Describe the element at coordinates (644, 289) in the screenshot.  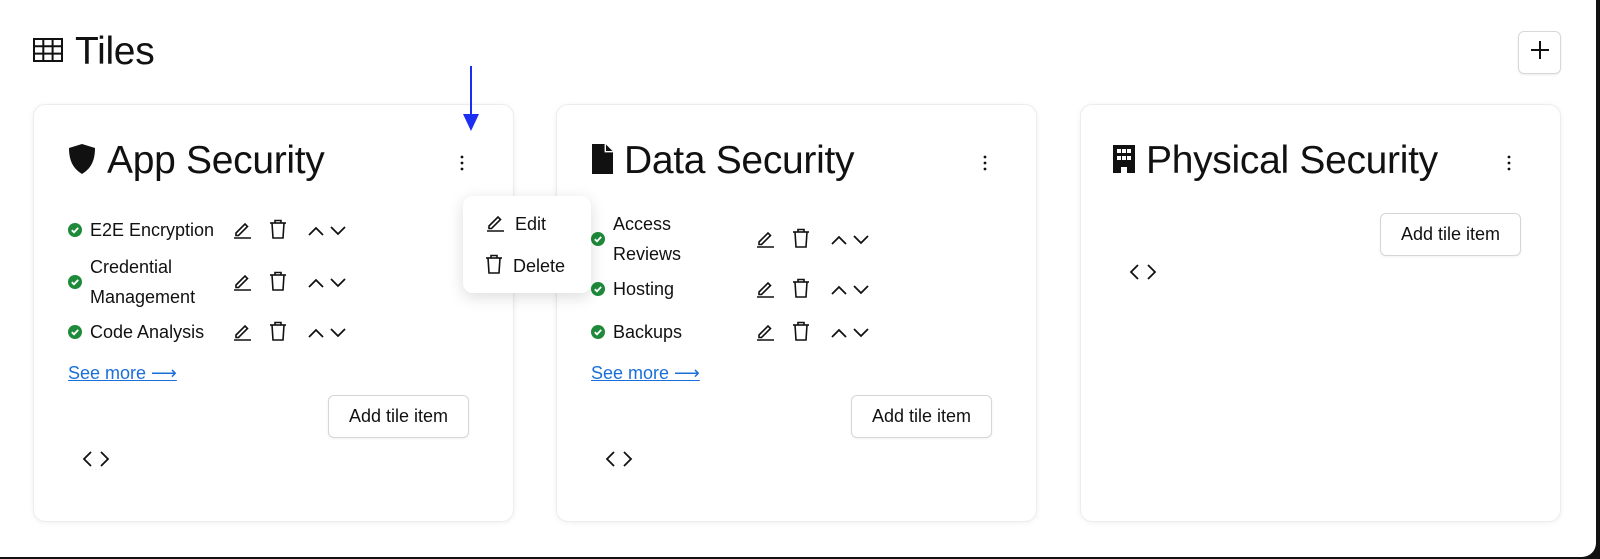
I see `tile-item-label: Hosting` at that location.